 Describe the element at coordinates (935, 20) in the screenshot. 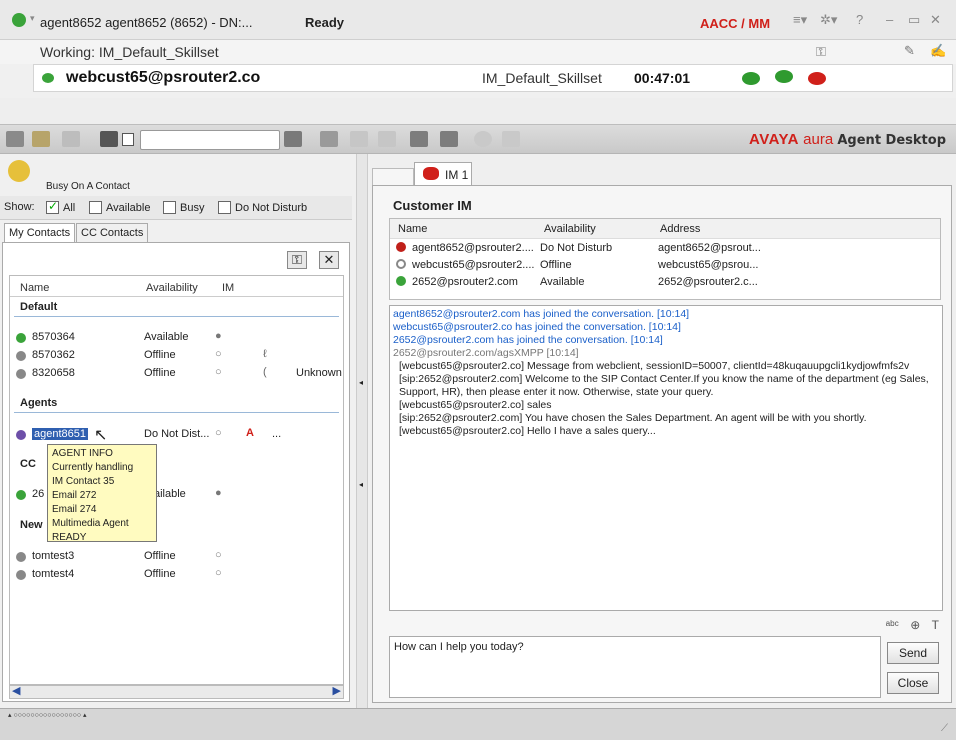

I see `close-icon: ✕` at that location.